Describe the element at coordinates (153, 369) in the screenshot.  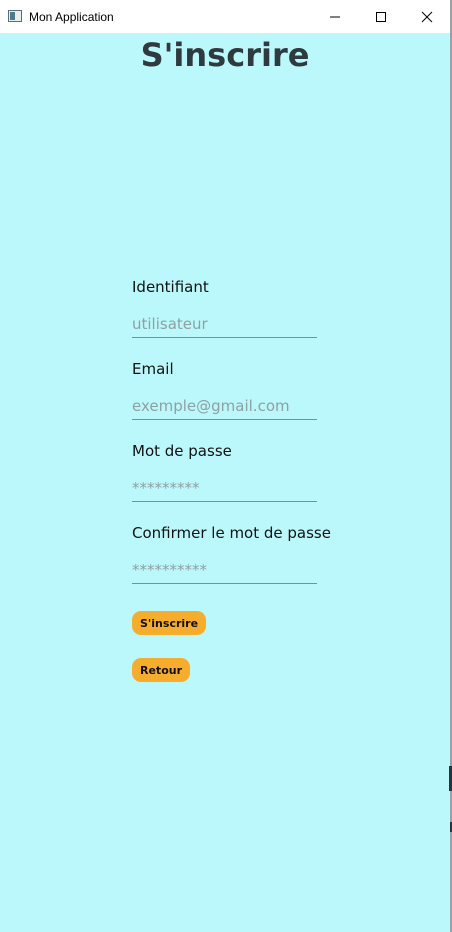
I see `email-label: Email` at that location.